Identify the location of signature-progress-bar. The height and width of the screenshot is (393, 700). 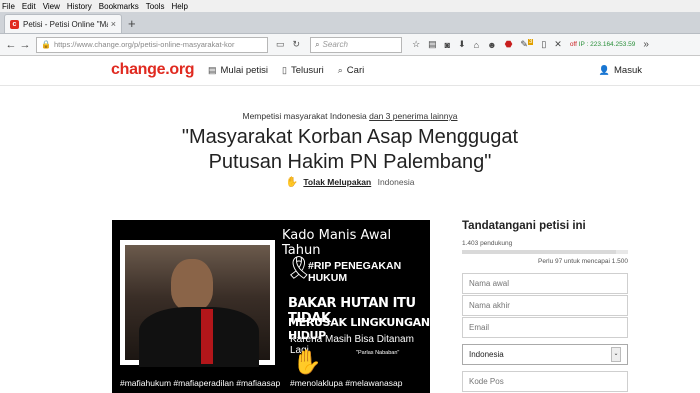
(545, 252).